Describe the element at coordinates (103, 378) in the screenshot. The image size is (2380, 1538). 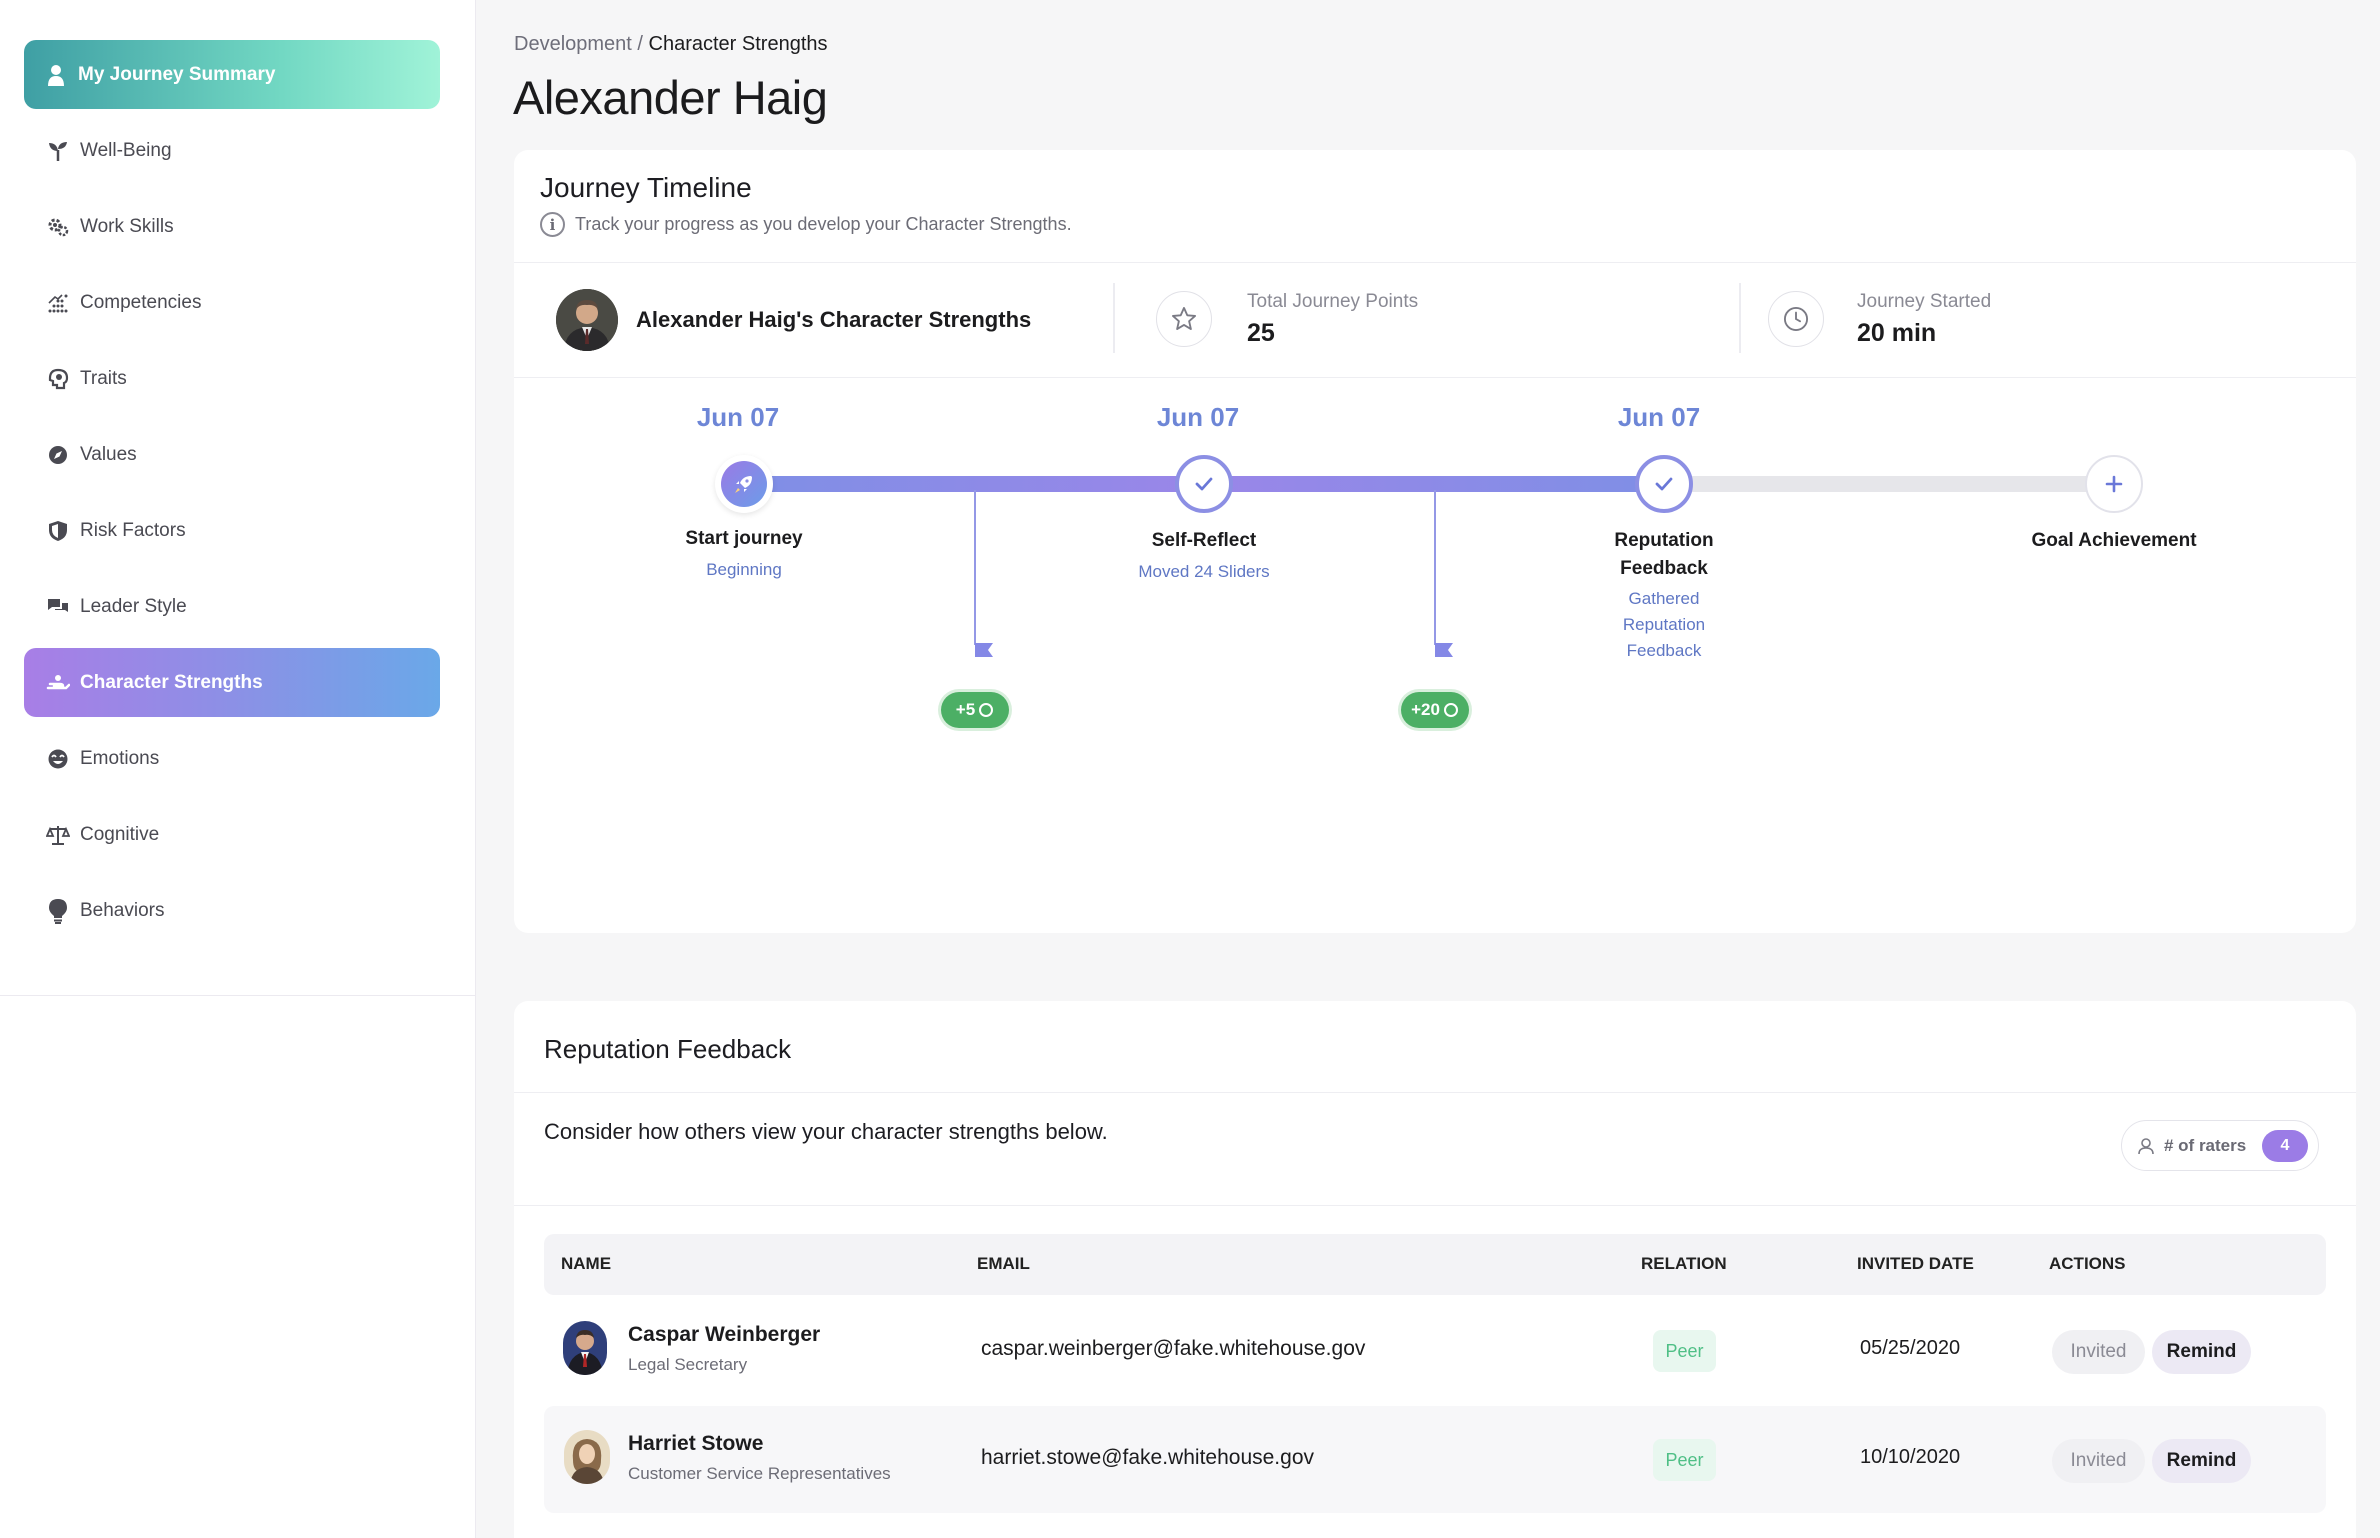
I see `sidebar-item-label: Traits` at that location.